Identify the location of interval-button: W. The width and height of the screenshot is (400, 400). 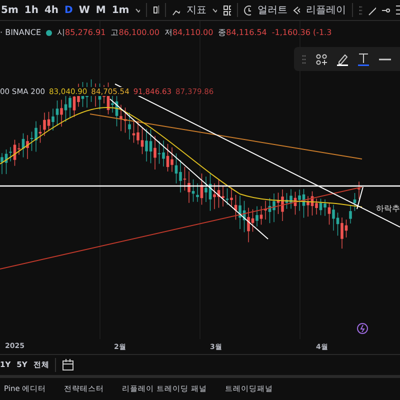
(84, 10).